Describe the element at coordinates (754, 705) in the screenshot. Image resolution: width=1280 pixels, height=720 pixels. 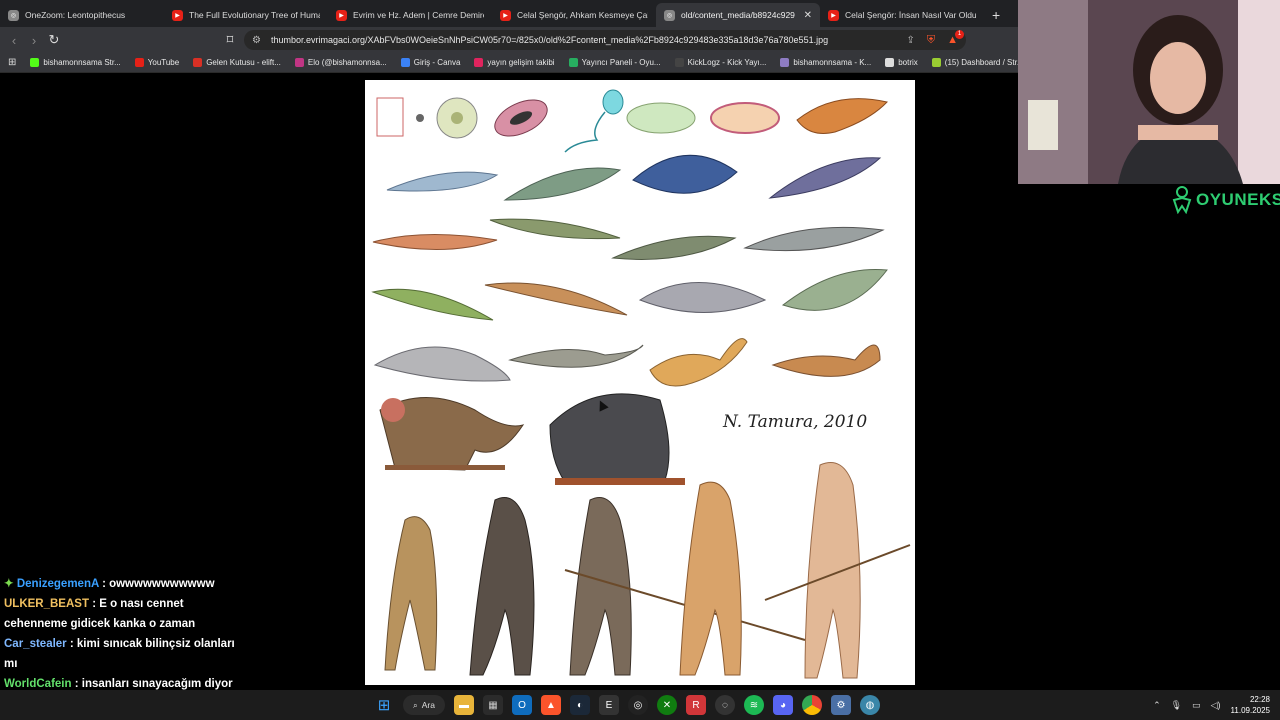
I see `spotify-icon: ≋` at that location.